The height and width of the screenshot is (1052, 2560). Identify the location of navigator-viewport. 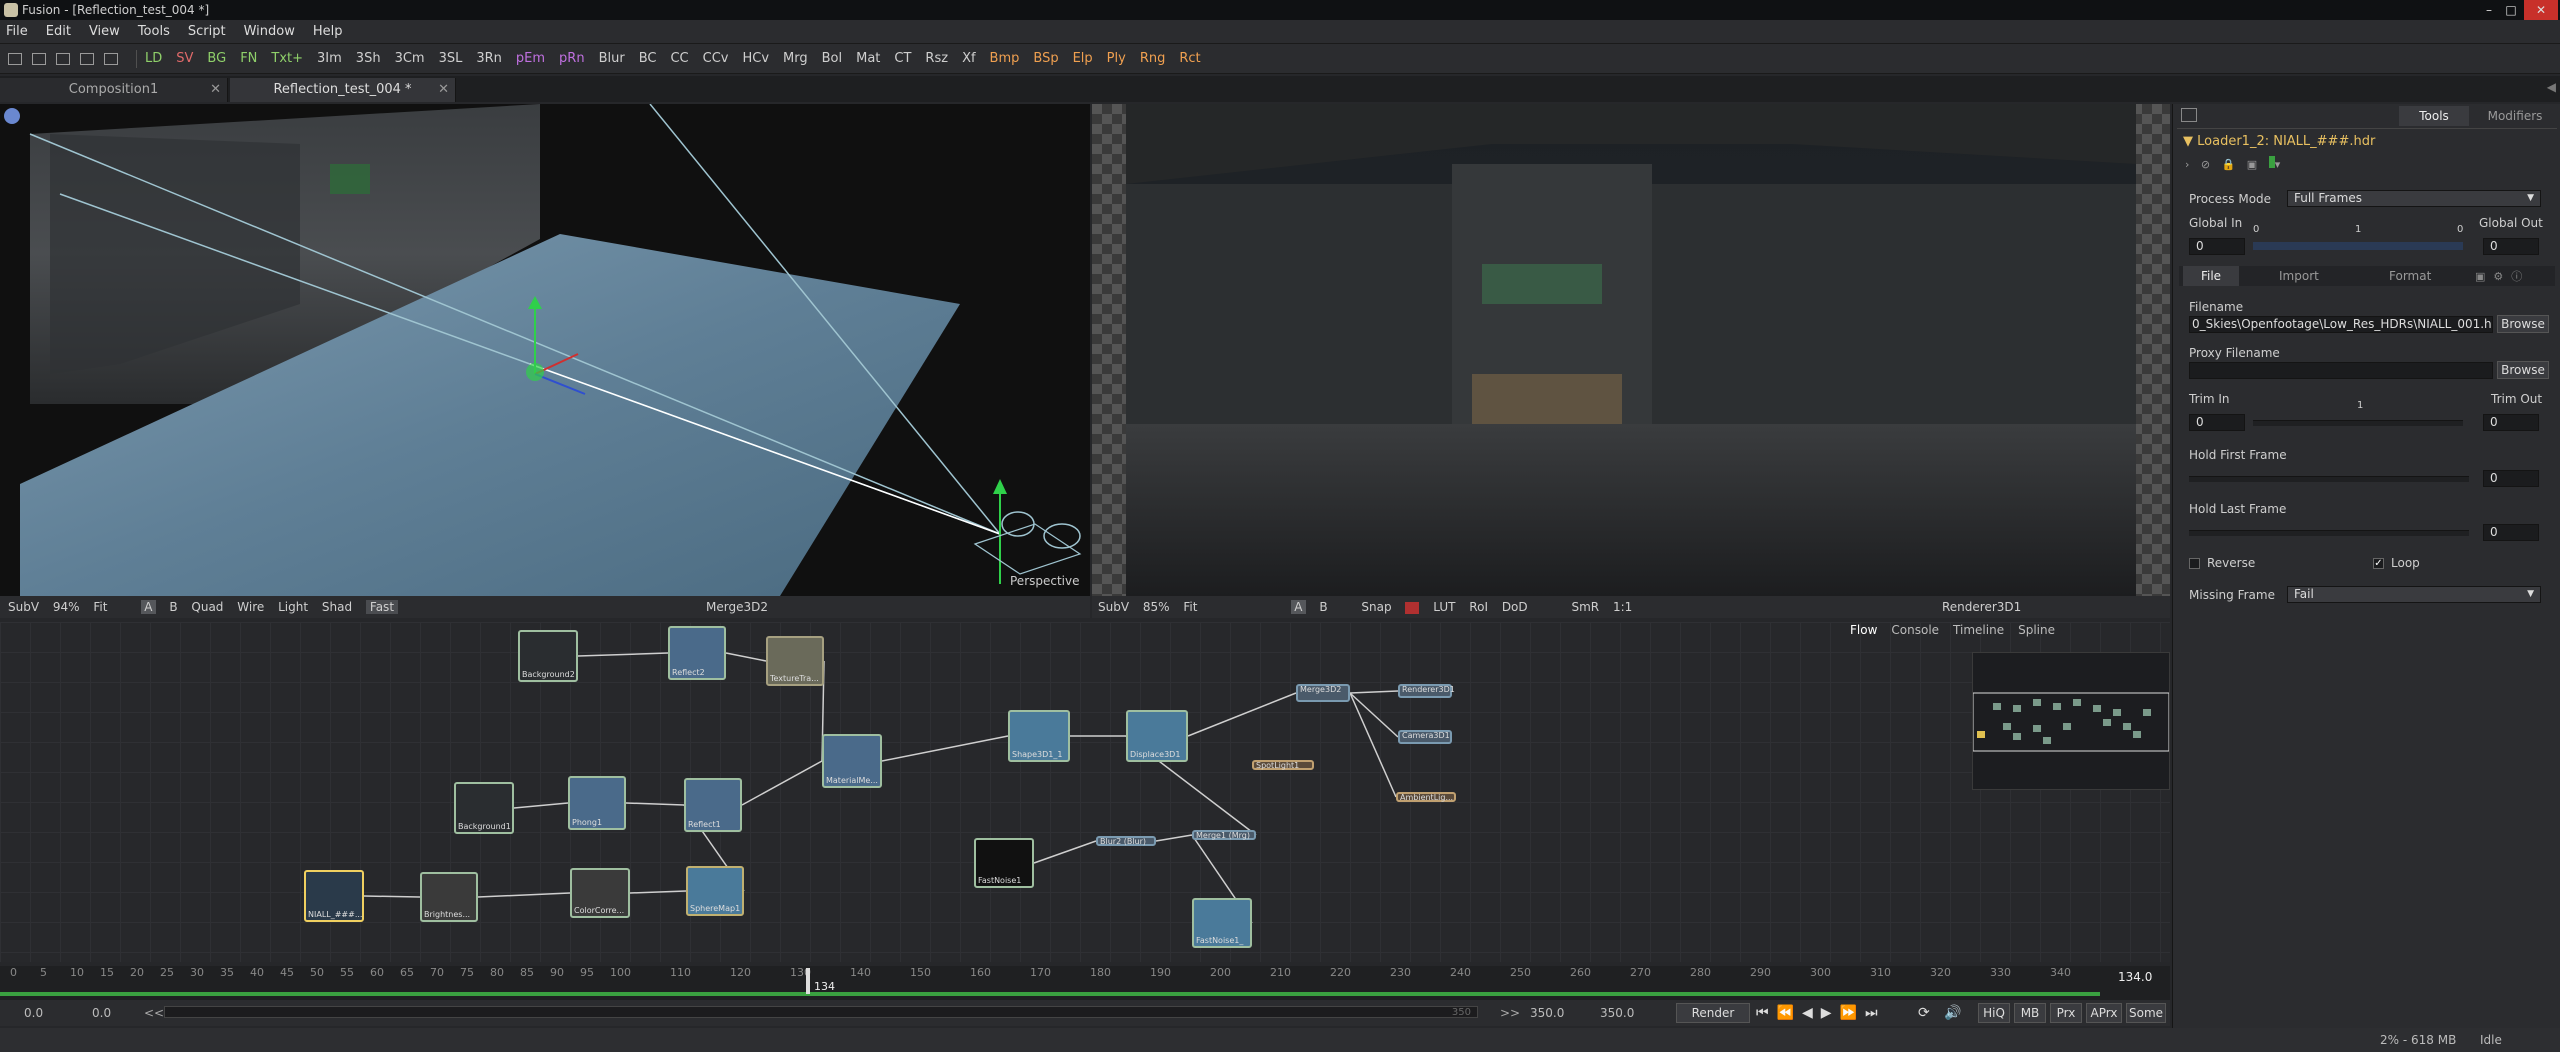
(2071, 722).